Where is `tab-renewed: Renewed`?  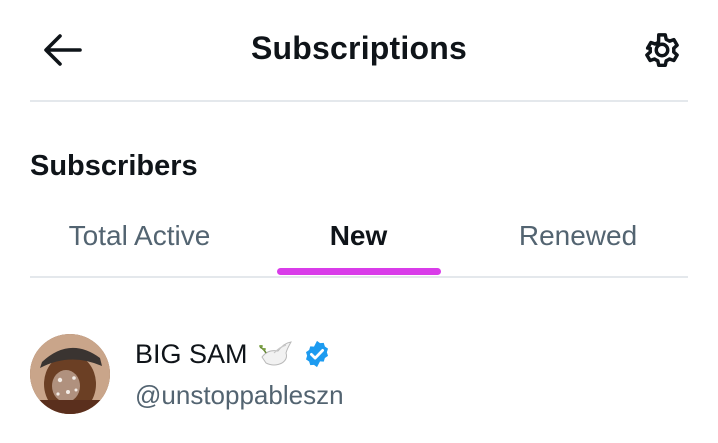 tab-renewed: Renewed is located at coordinates (578, 236).